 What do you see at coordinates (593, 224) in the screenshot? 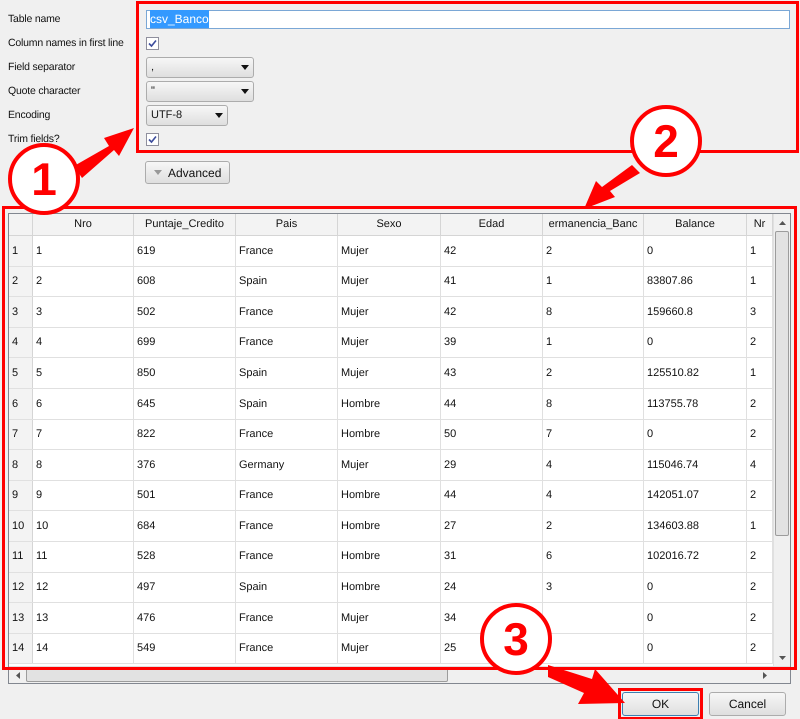
I see `column-header: ermanencia_Banc` at bounding box center [593, 224].